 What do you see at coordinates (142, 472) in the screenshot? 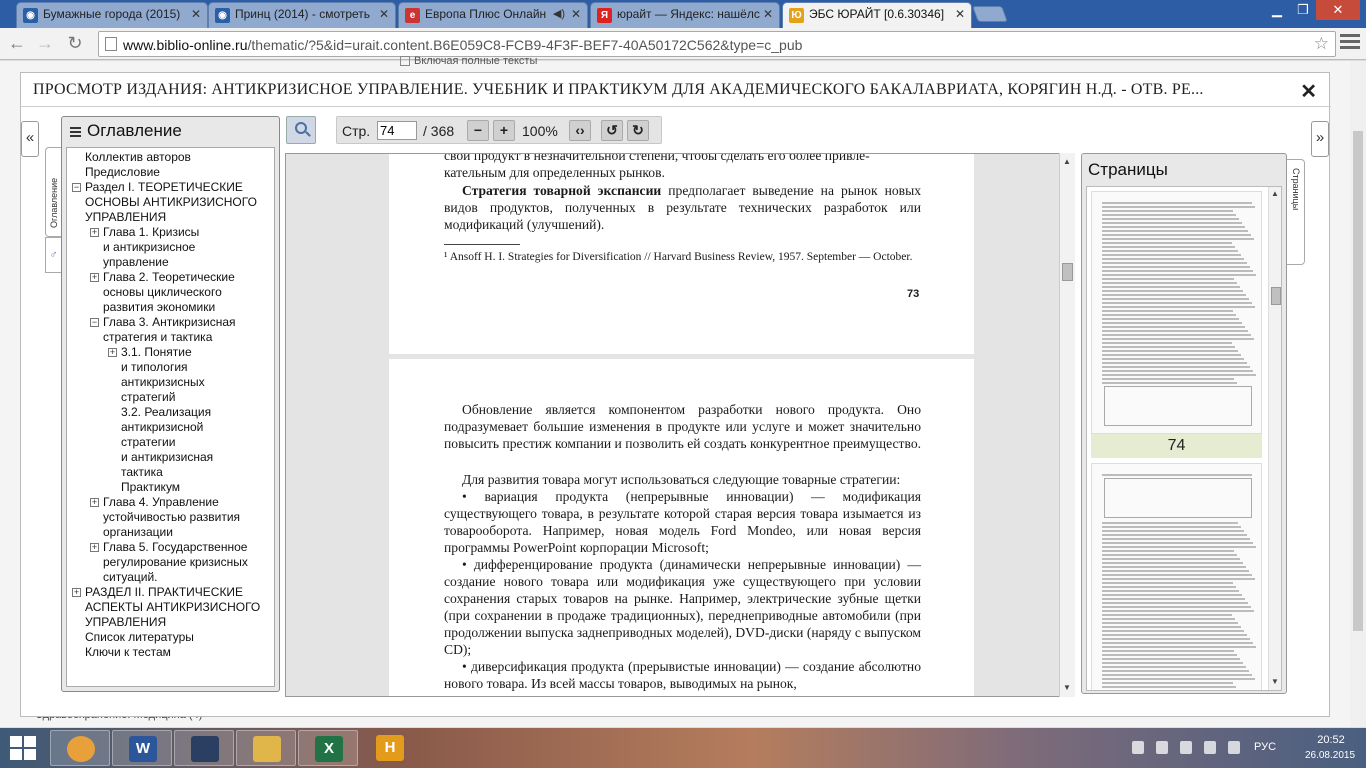
I see `toc-item: тактика` at bounding box center [142, 472].